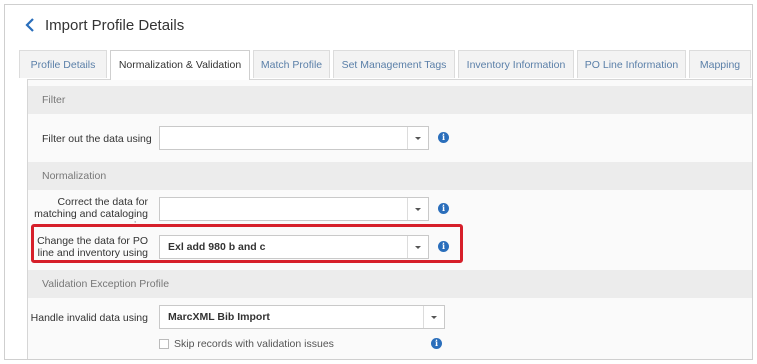 This screenshot has width=757, height=364. I want to click on skip-records-label: Skip records with validation issues, so click(254, 344).